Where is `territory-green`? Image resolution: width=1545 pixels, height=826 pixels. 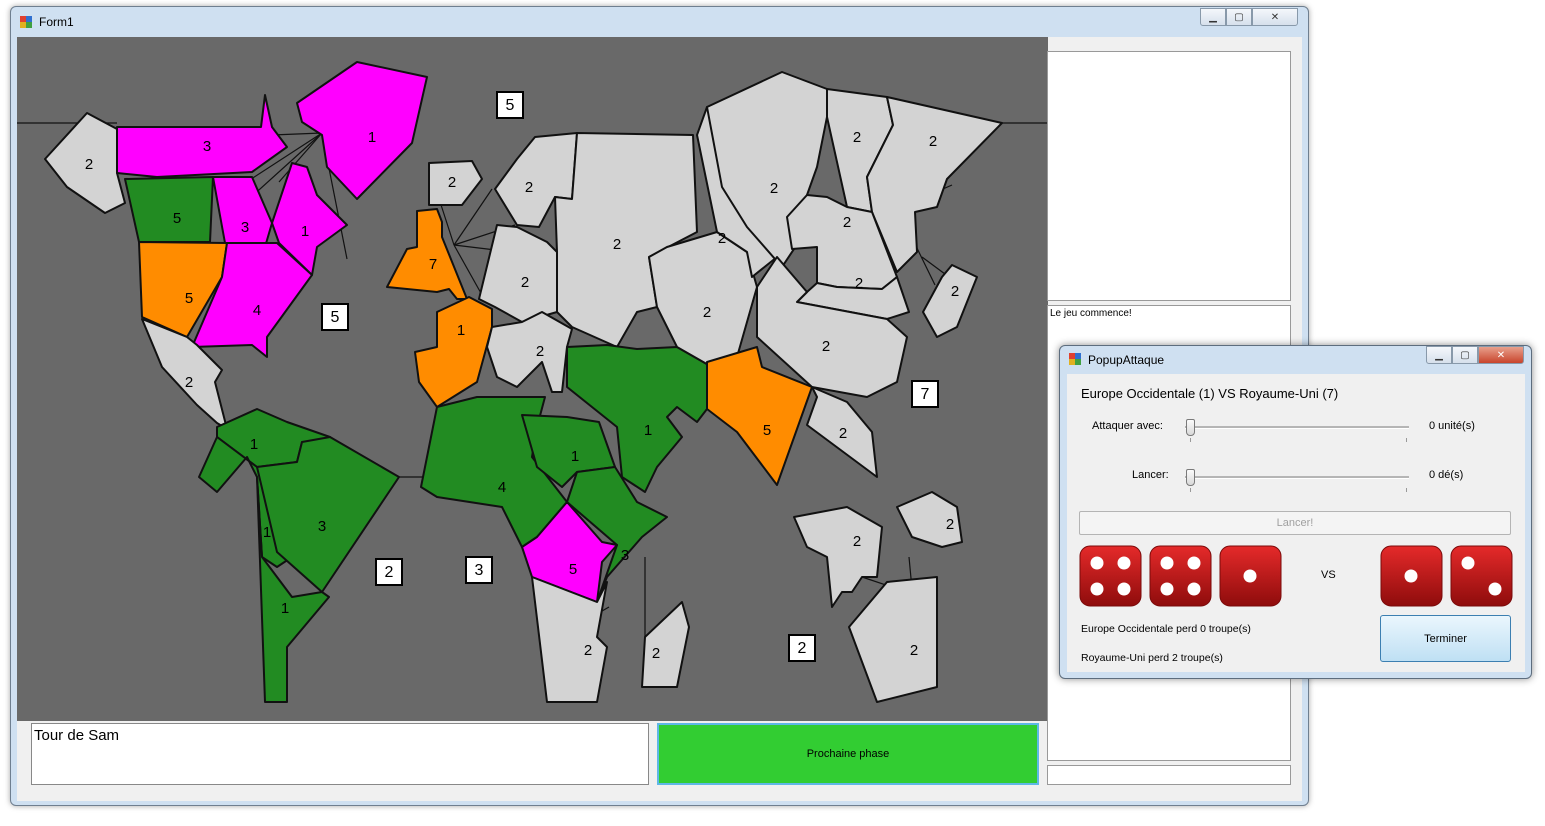
territory-green is located at coordinates (169, 209).